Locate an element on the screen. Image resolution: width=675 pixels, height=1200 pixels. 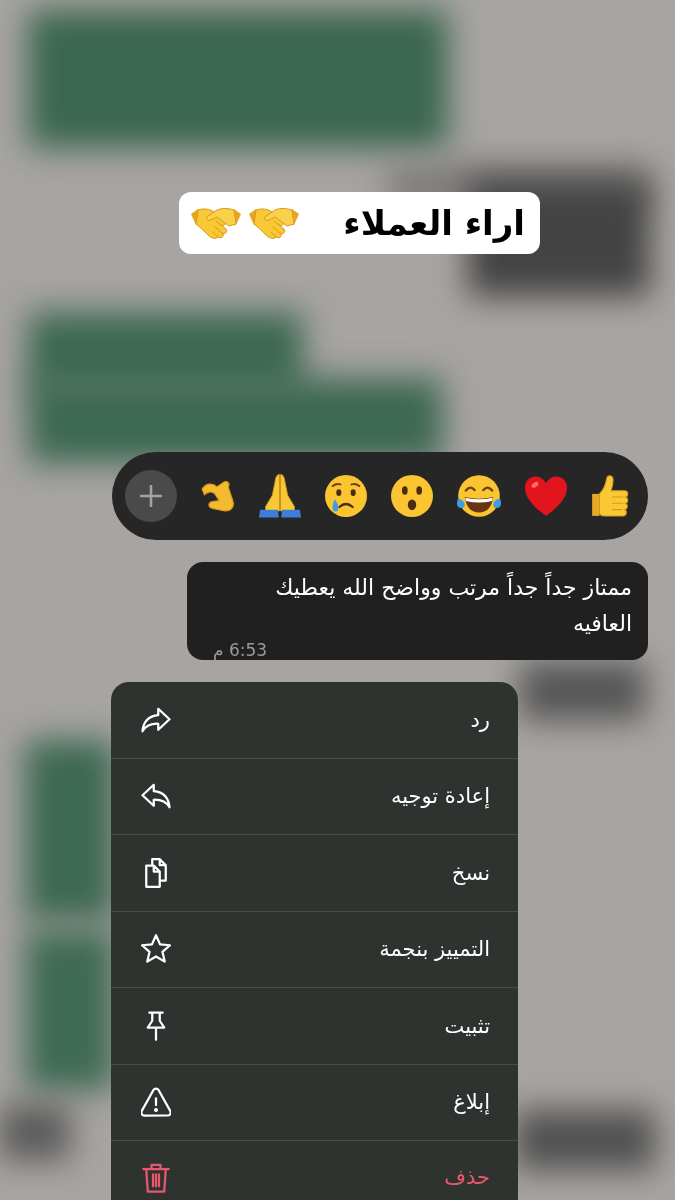
crying-face-icon is located at coordinates (346, 496).